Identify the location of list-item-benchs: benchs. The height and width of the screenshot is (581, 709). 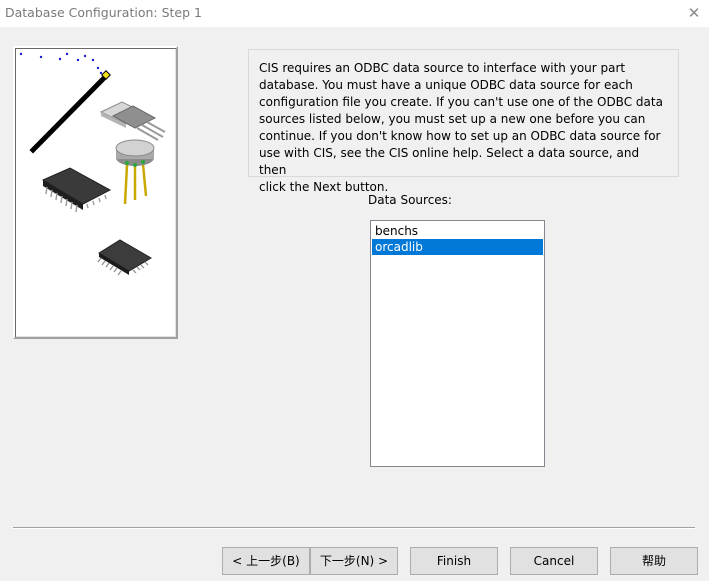
(457, 231).